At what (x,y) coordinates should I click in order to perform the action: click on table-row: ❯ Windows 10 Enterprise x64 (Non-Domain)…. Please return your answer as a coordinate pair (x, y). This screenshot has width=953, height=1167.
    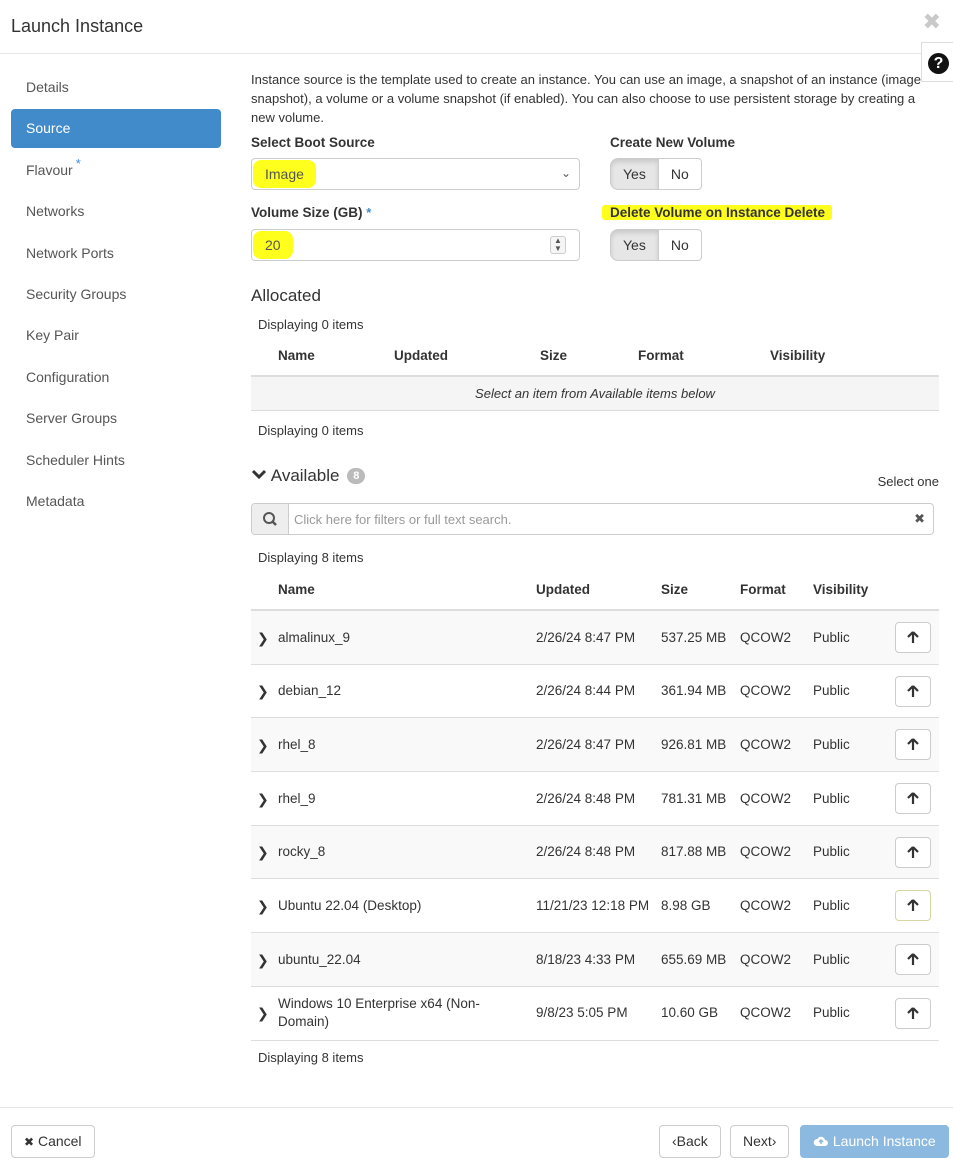
    Looking at the image, I should click on (595, 1014).